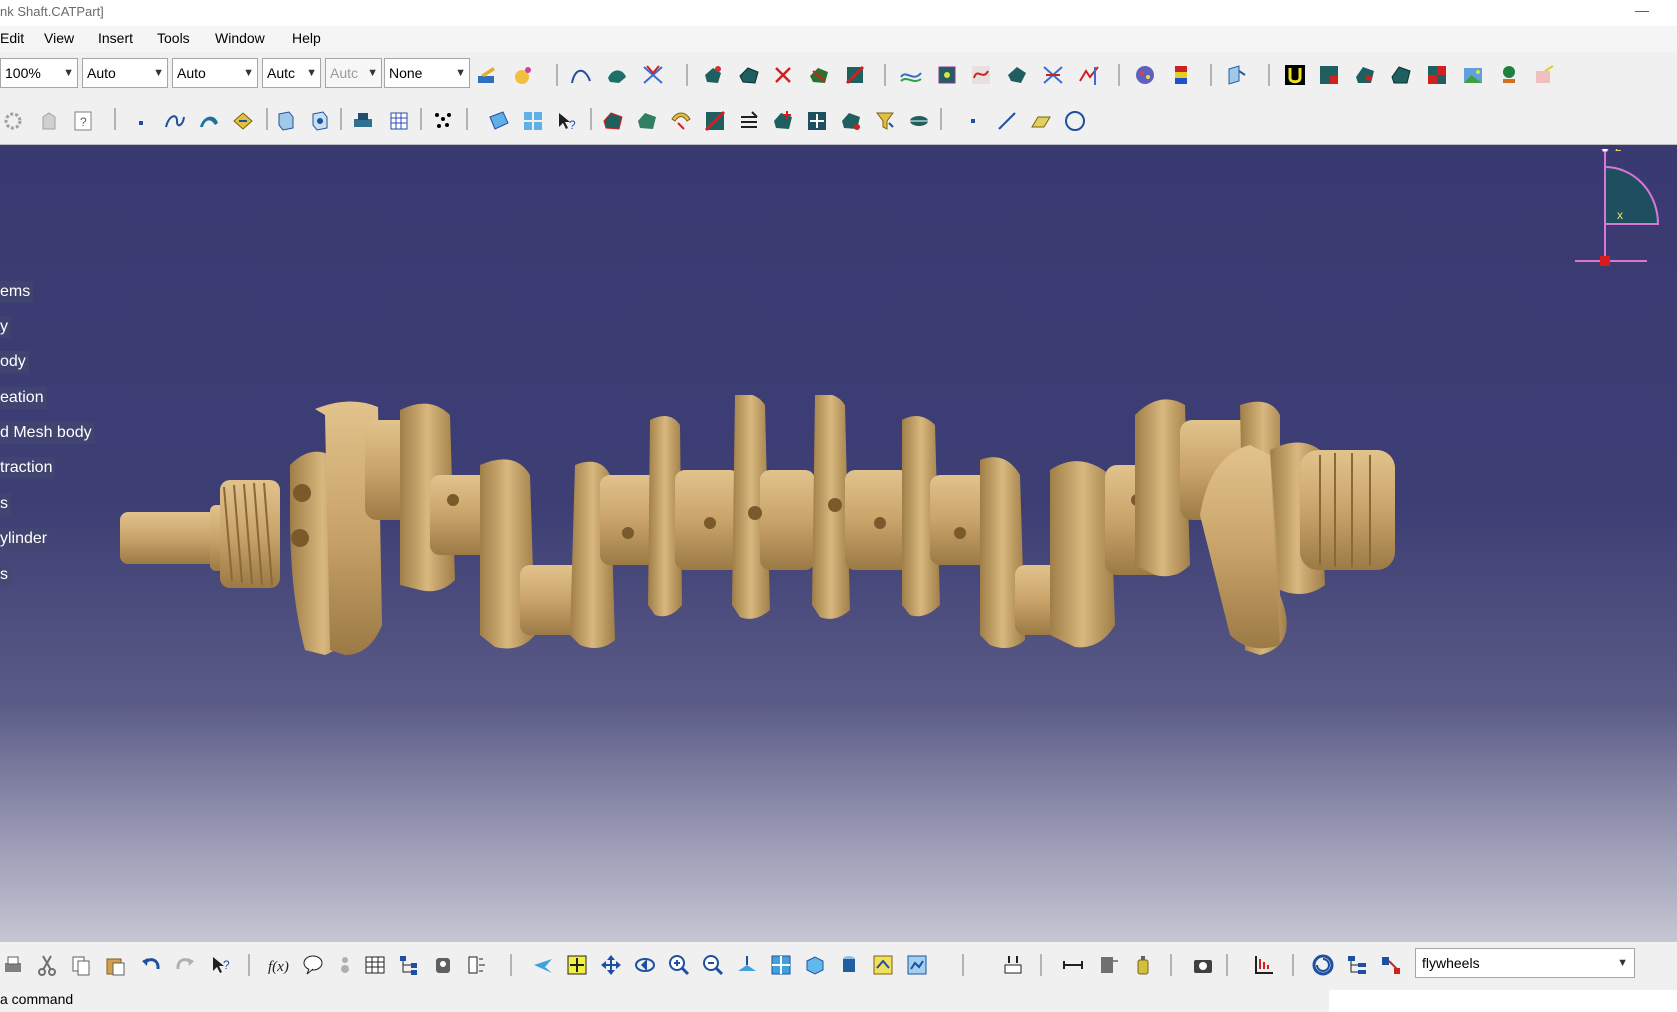 This screenshot has width=1677, height=1012. What do you see at coordinates (715, 121) in the screenshot?
I see `split-surface-icon` at bounding box center [715, 121].